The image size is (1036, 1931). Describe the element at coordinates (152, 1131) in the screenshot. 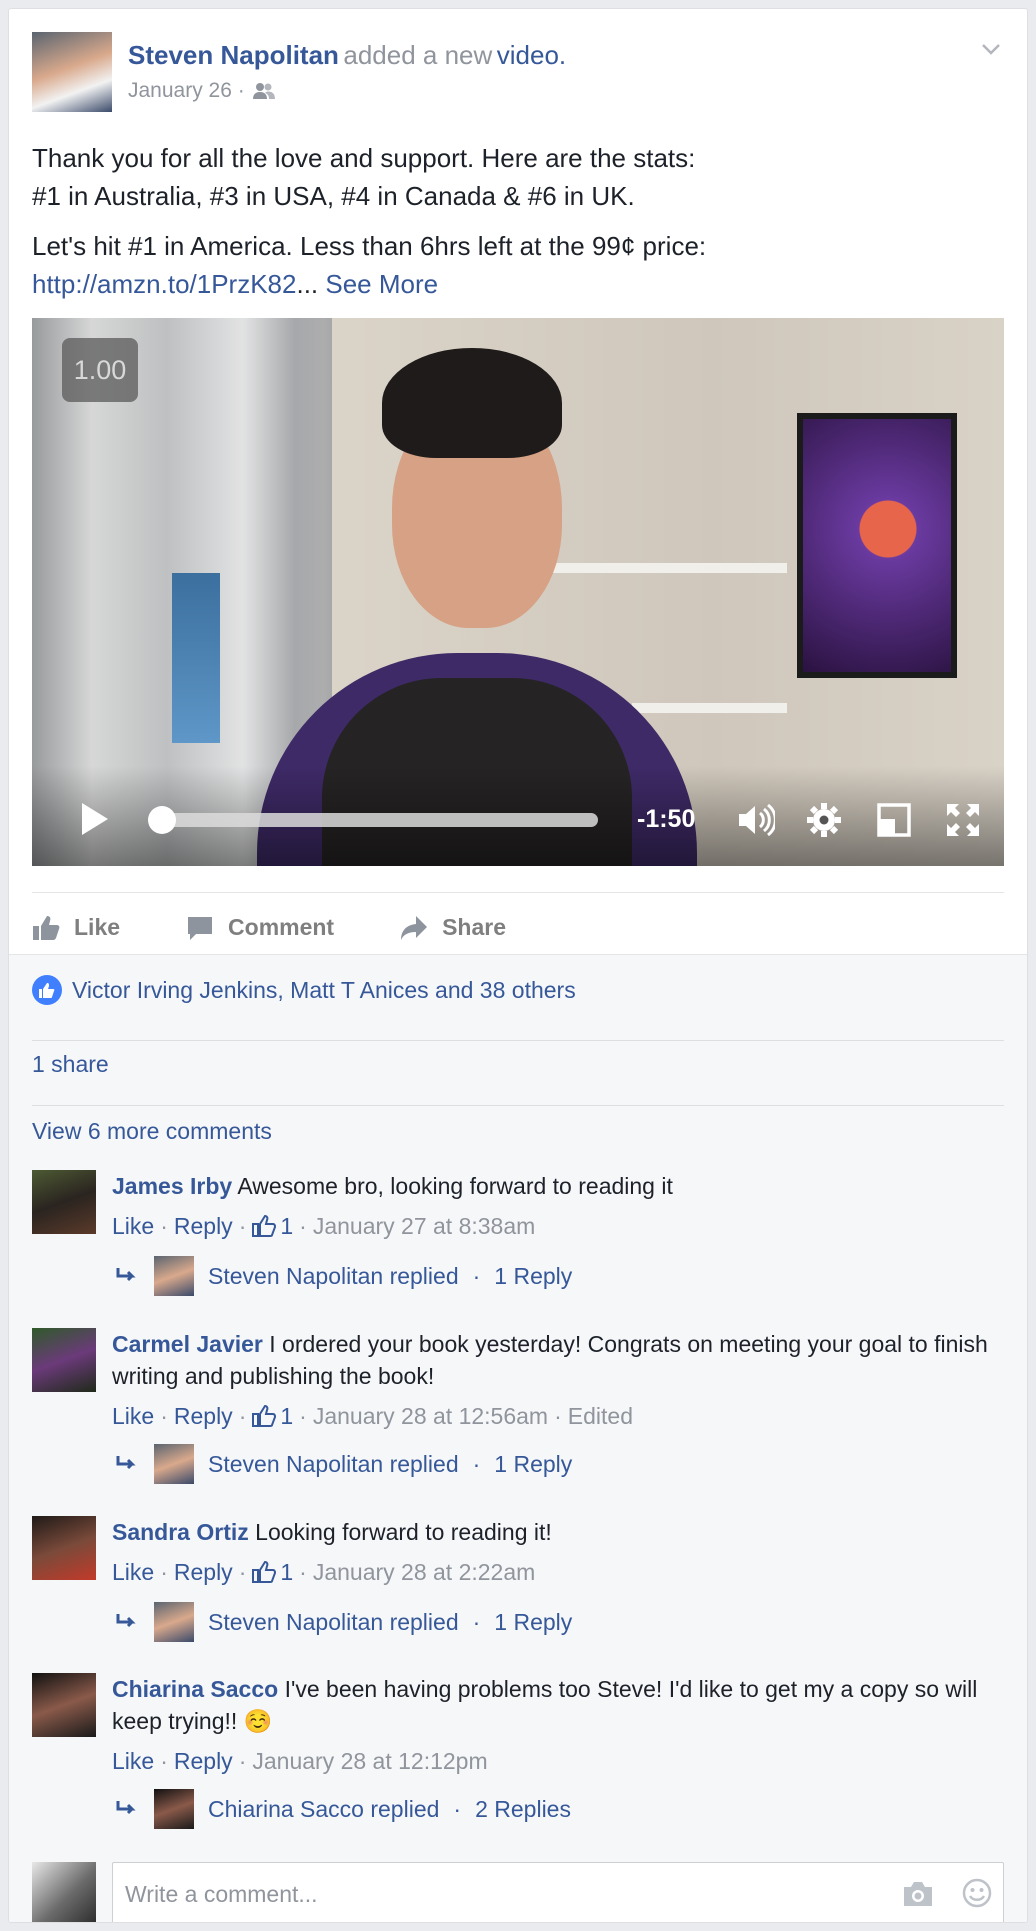

I see `view-more-comments: View 6 more comments` at that location.